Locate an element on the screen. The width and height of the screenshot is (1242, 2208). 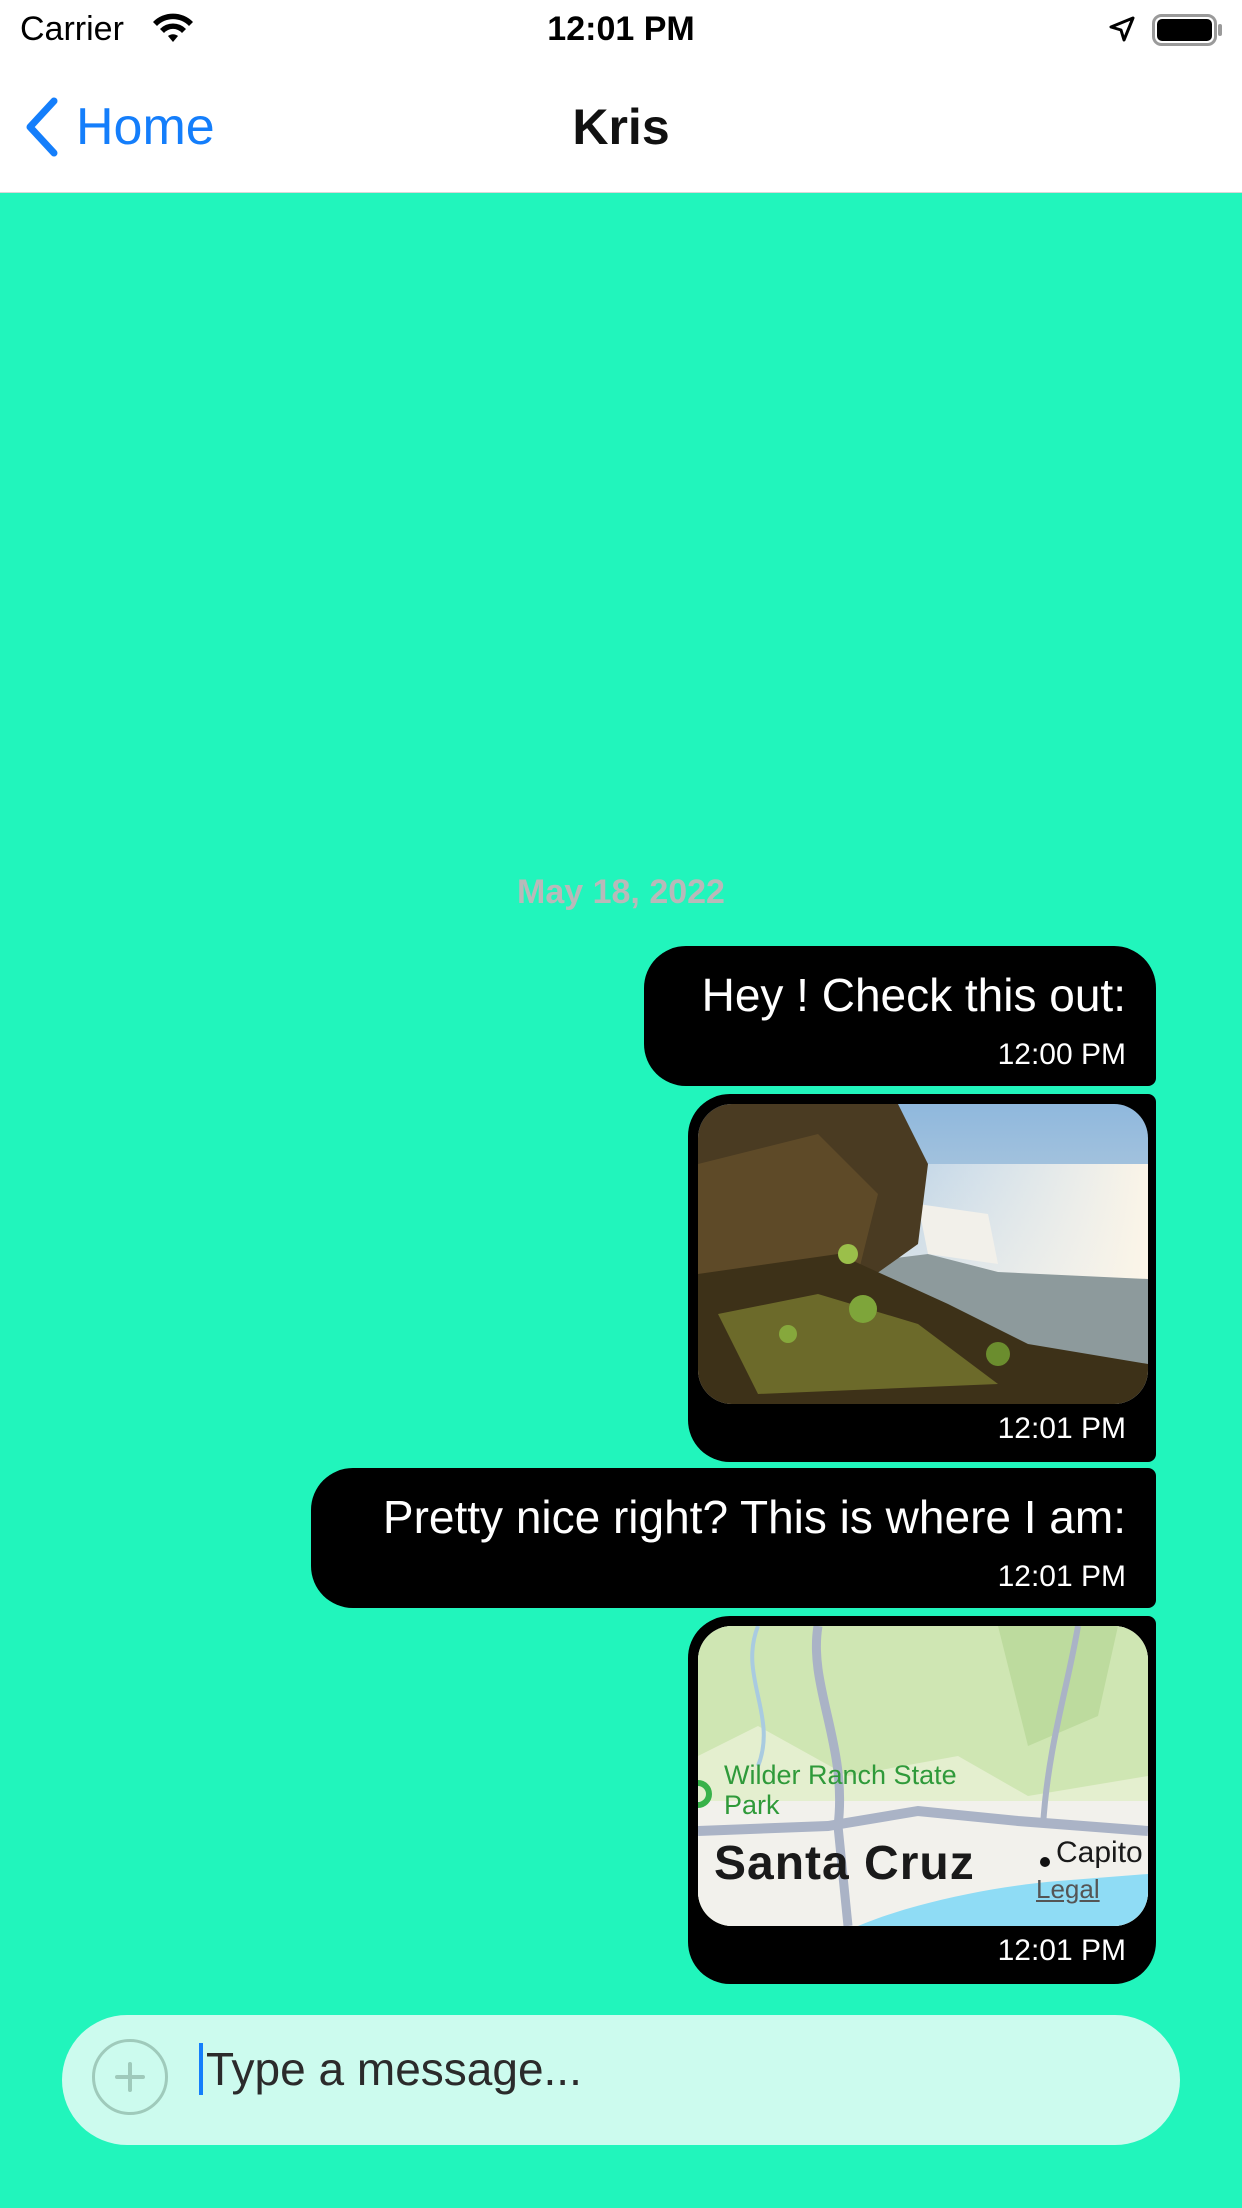
battery-icon is located at coordinates (1188, 30).